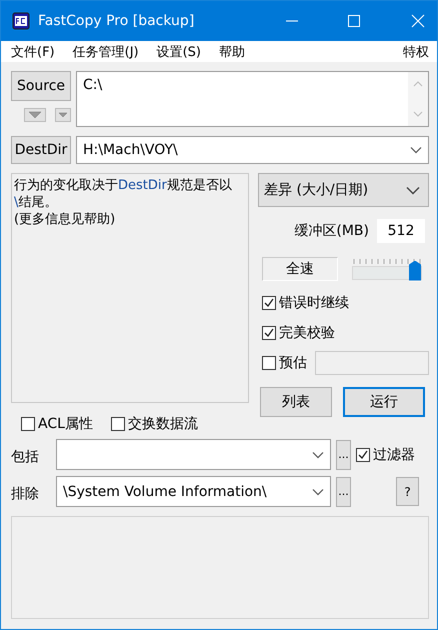 Image resolution: width=438 pixels, height=630 pixels. I want to click on action-button: 运行, so click(384, 402).